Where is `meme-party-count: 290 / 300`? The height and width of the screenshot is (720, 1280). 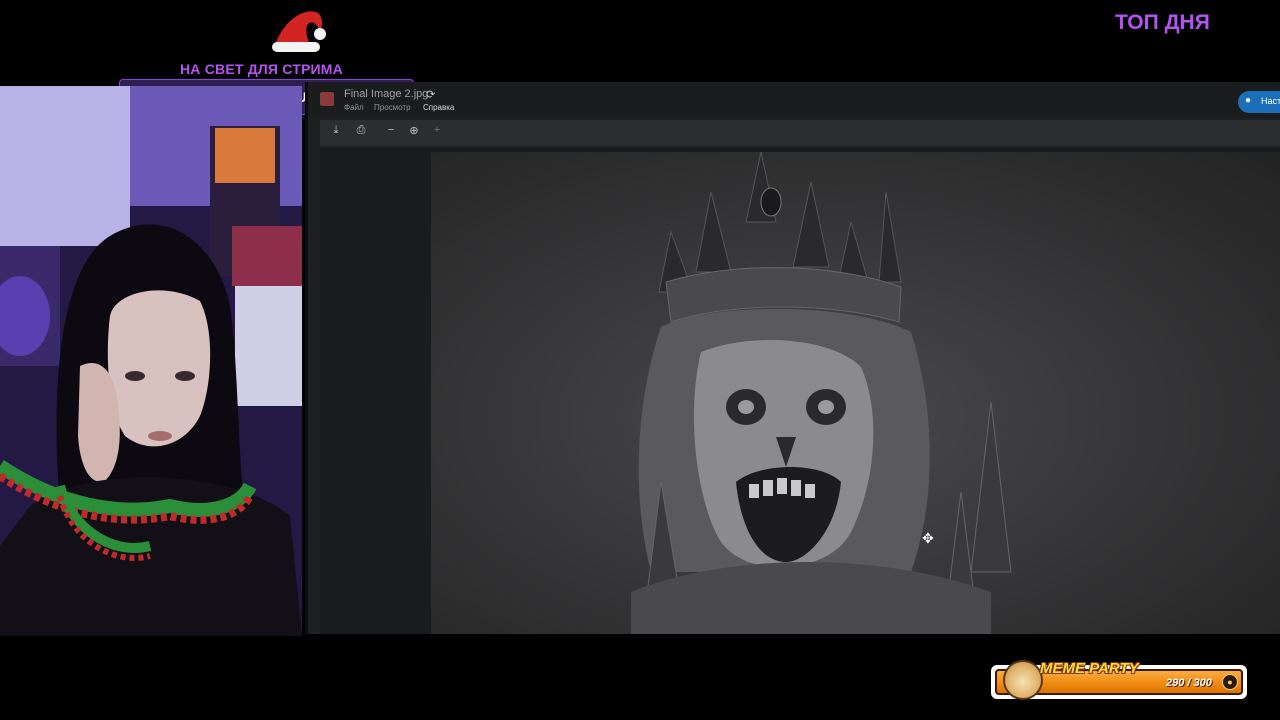 meme-party-count: 290 / 300 is located at coordinates (1189, 683).